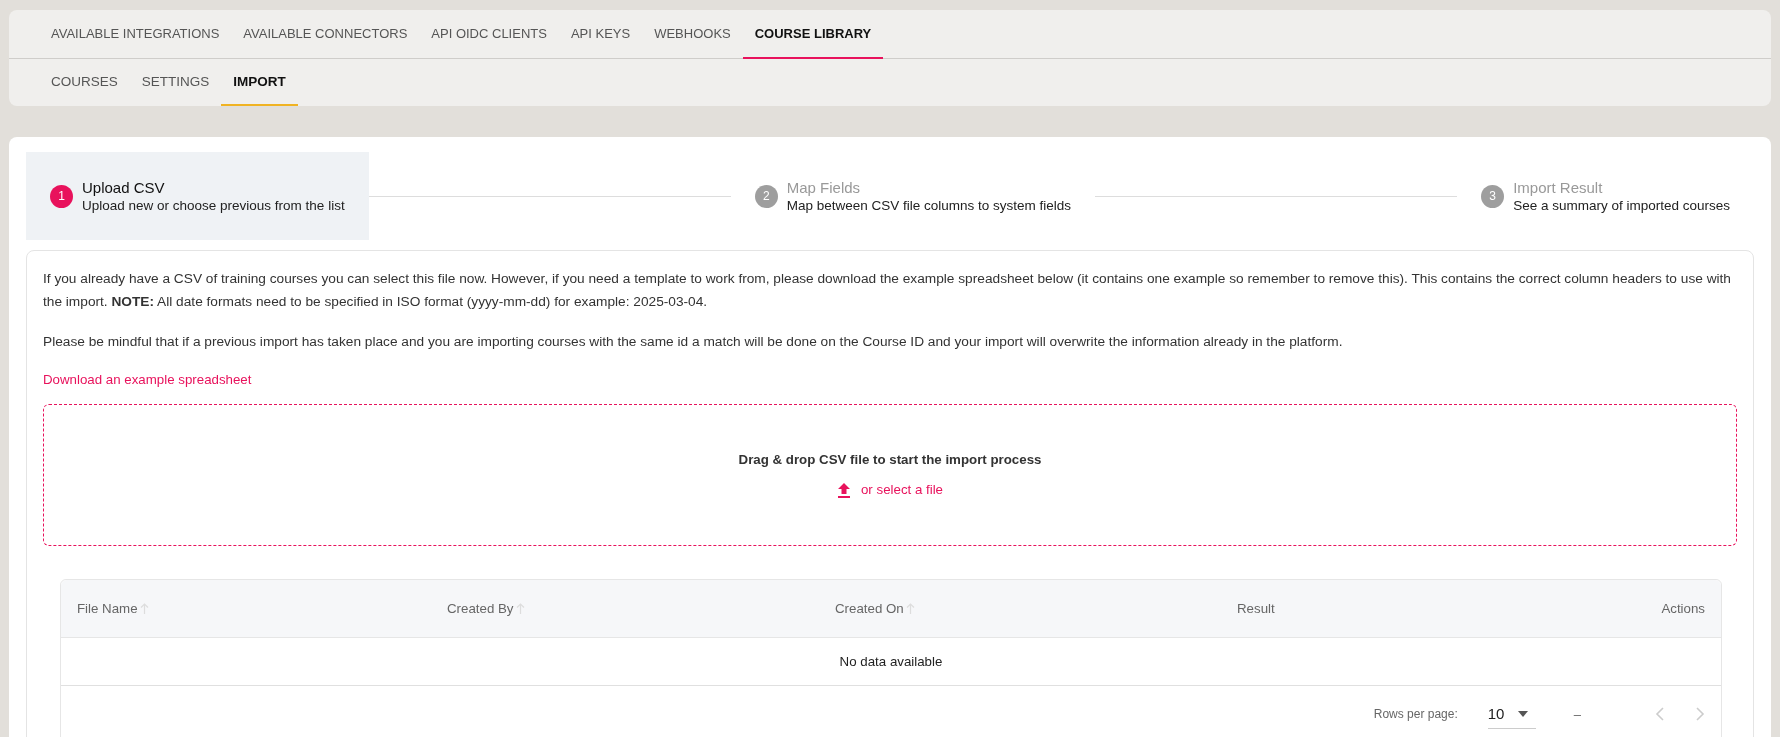 This screenshot has width=1780, height=737. I want to click on column-header: Result, so click(1256, 608).